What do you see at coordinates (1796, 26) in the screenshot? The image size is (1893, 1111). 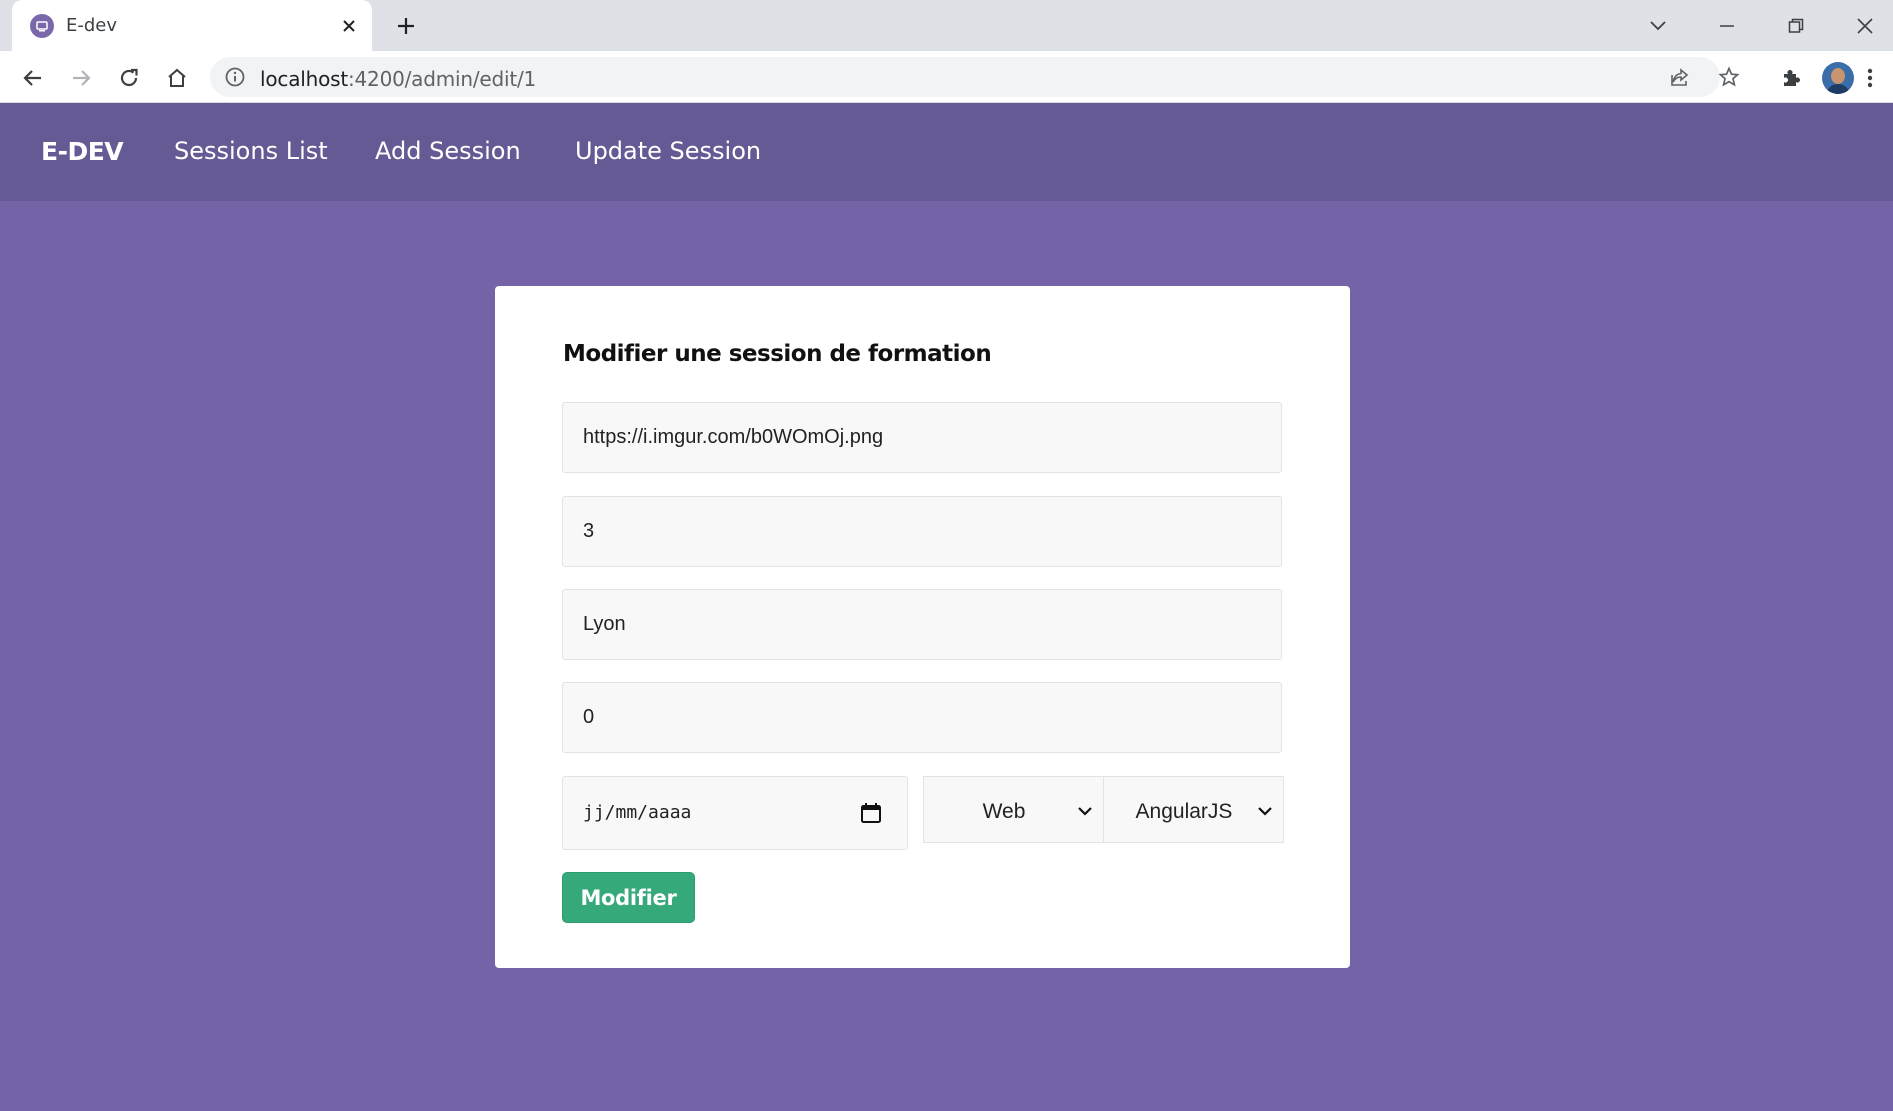 I see `restore-icon` at bounding box center [1796, 26].